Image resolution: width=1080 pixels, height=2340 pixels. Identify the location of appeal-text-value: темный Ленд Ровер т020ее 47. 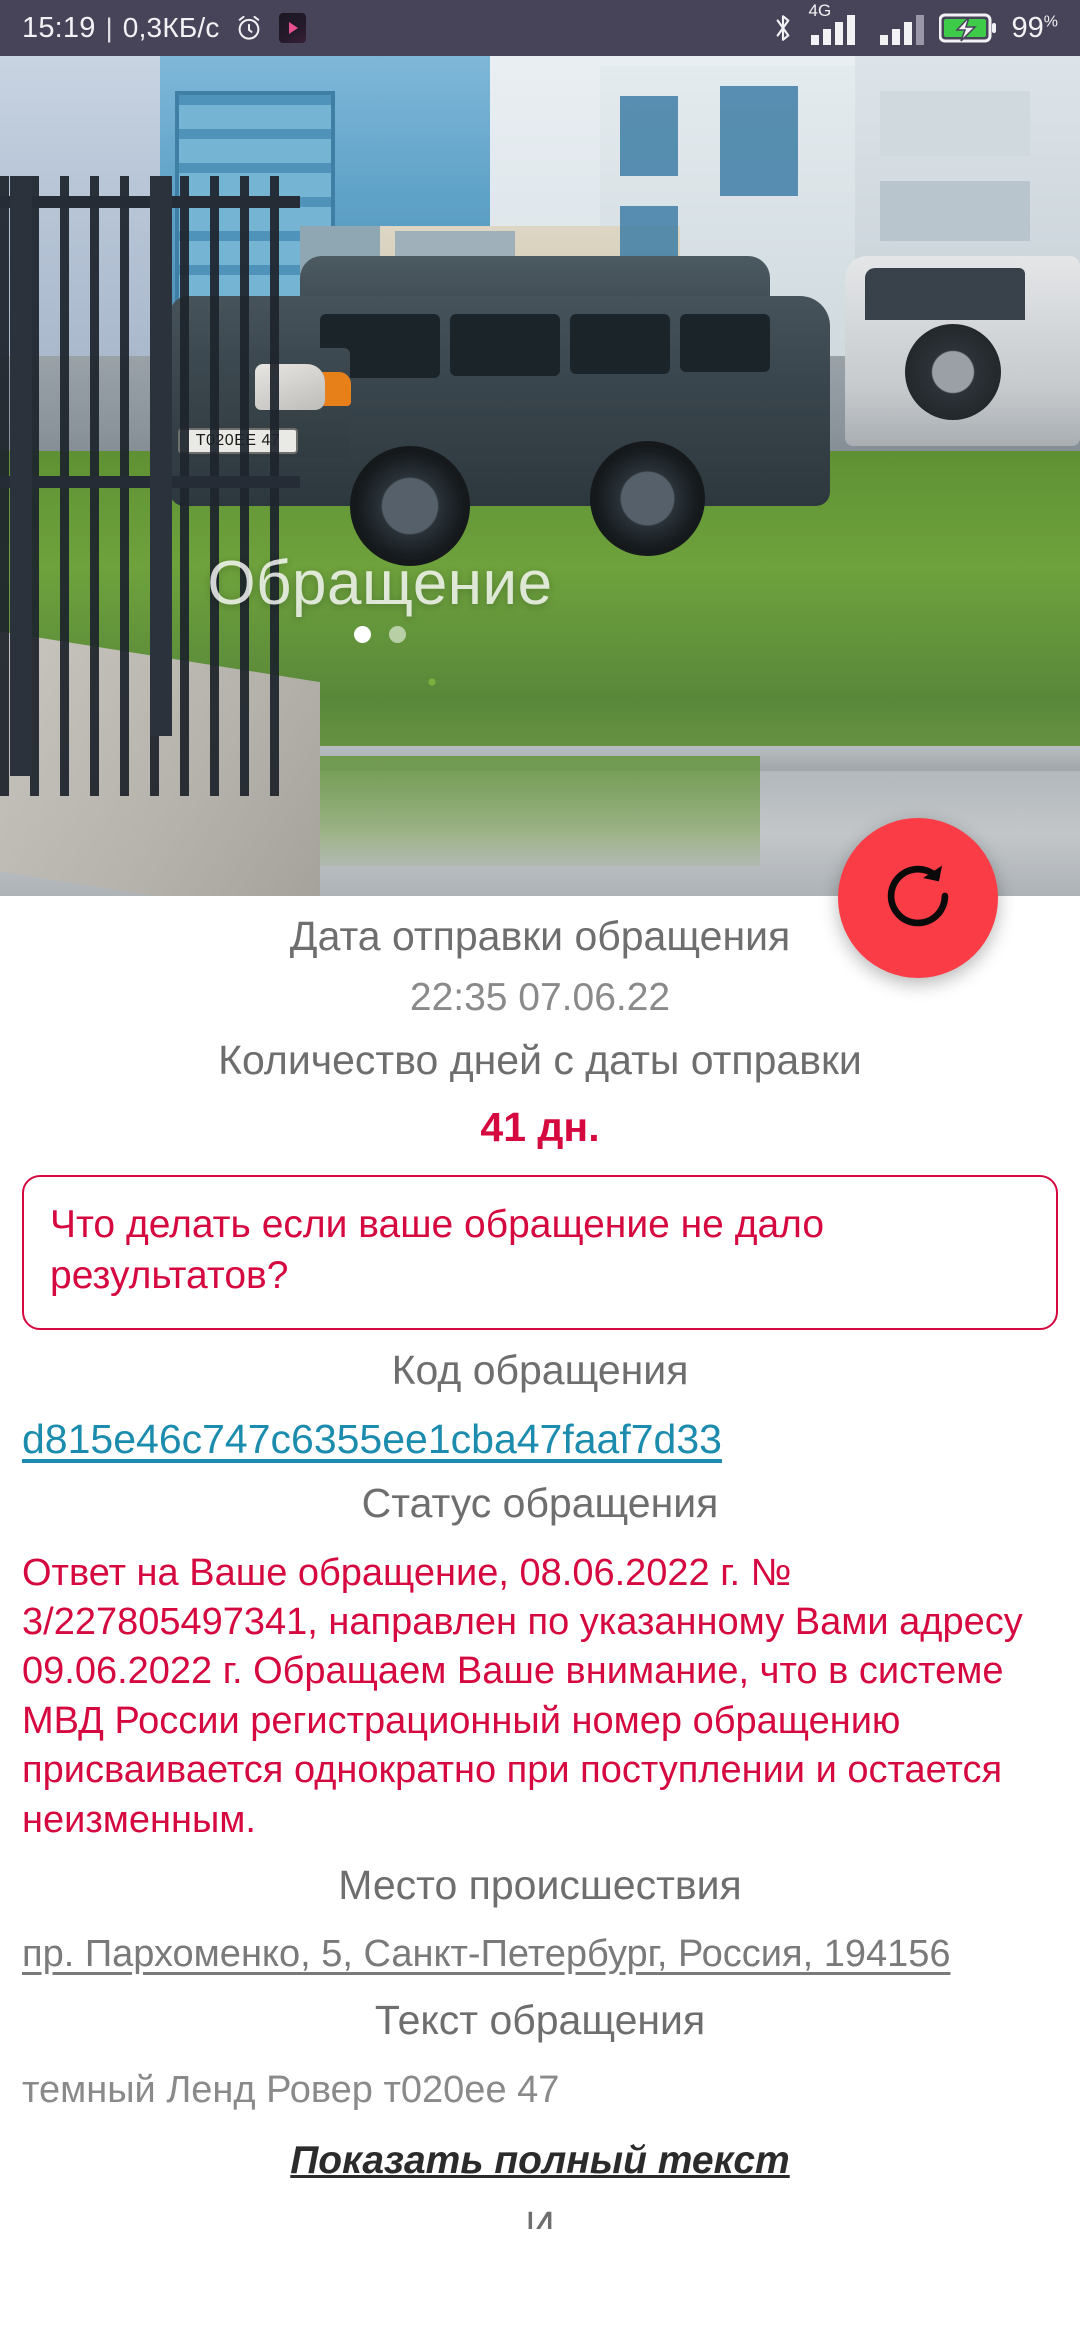
(291, 2090).